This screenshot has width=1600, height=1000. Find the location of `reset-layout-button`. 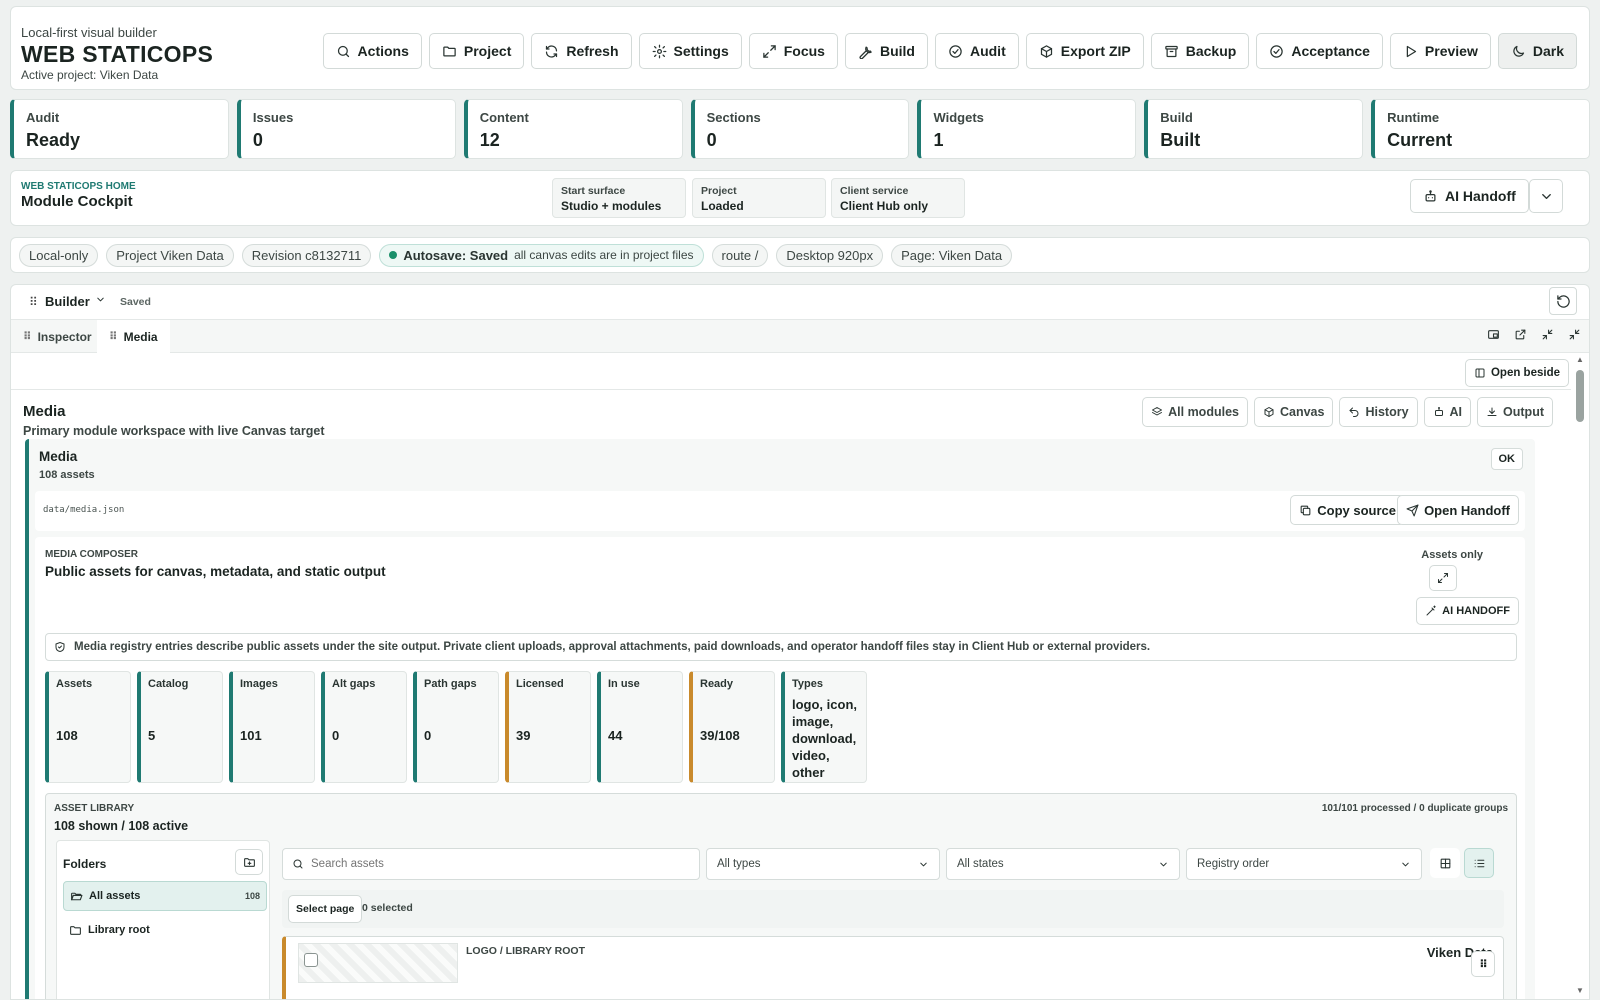

reset-layout-button is located at coordinates (1563, 301).